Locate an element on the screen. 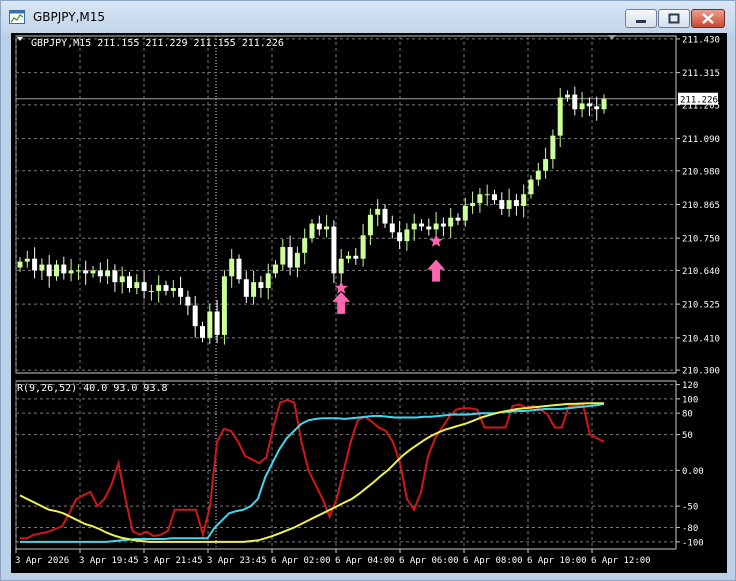  indicator-tick-label: -80 is located at coordinates (690, 529).